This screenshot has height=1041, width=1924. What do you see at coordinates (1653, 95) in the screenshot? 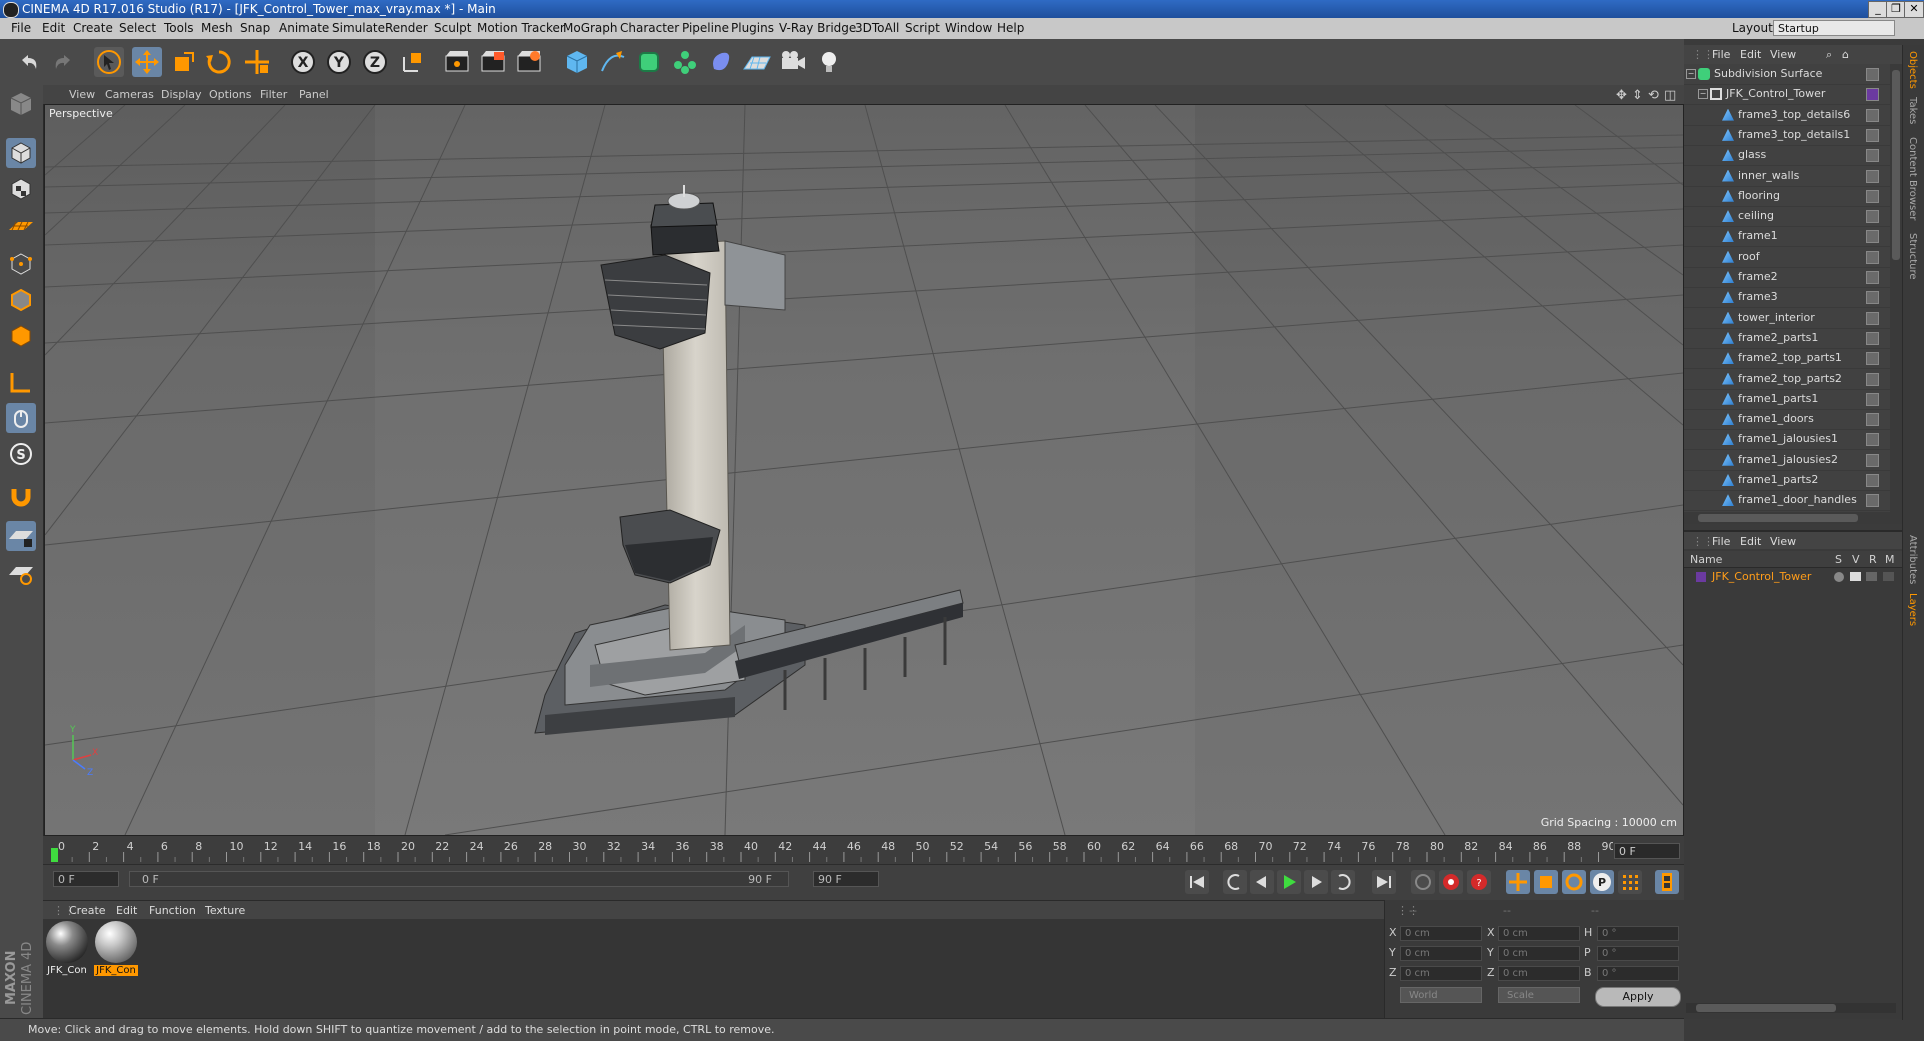
I see `viewport-rotate-icon: ⟲` at bounding box center [1653, 95].